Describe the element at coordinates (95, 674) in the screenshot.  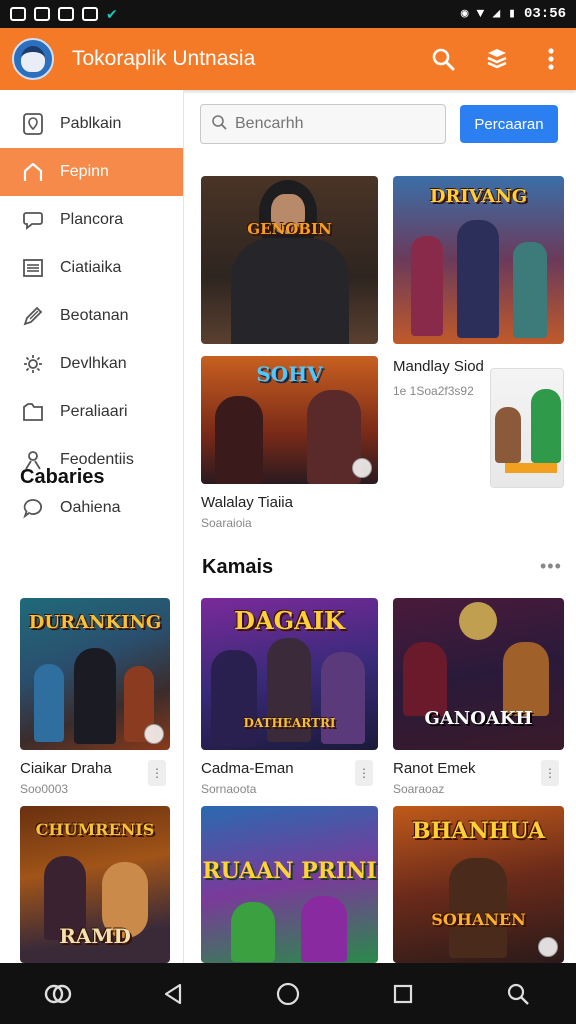
I see `sidebar-game-card-art: DURANKING` at that location.